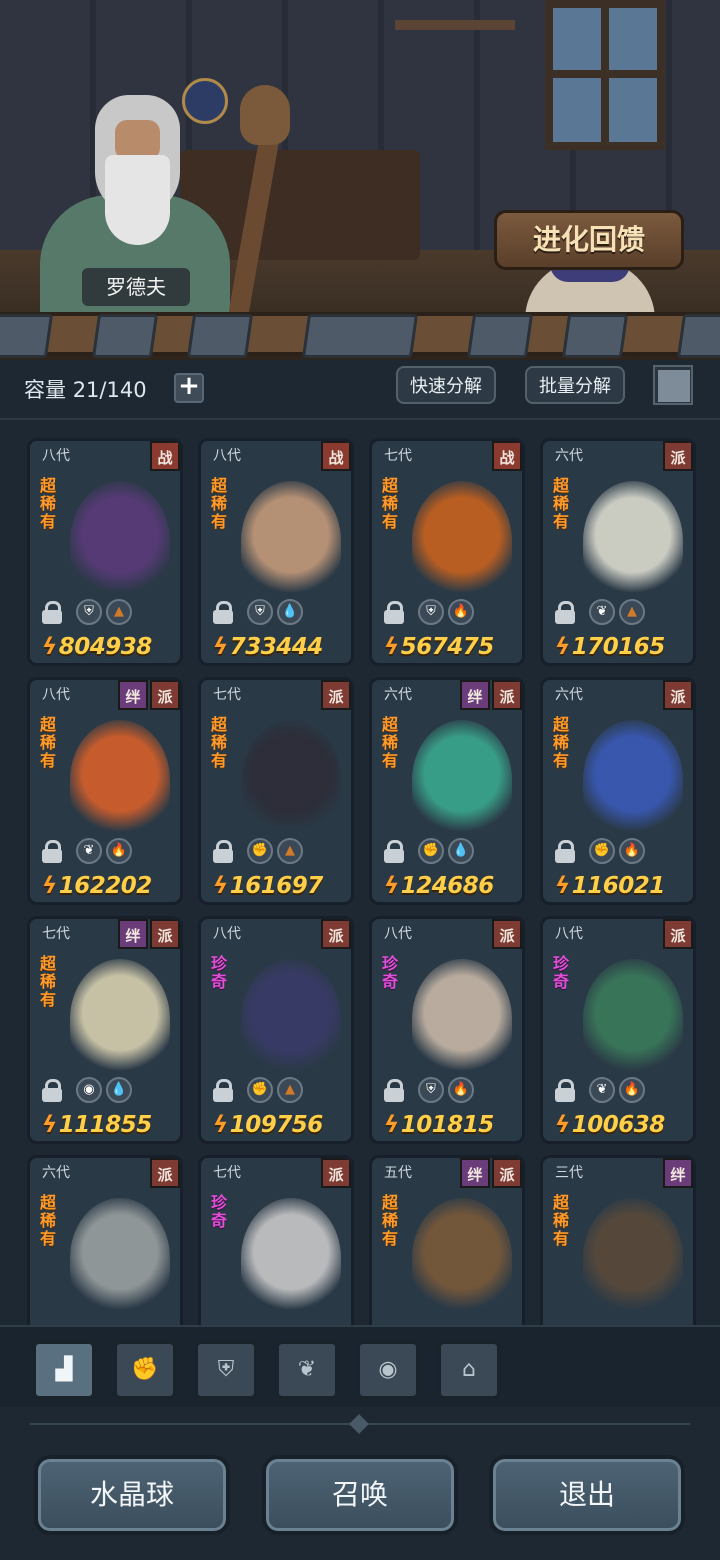 This screenshot has width=720, height=1560. What do you see at coordinates (119, 851) in the screenshot?
I see `fire-element-icon: 🔥` at bounding box center [119, 851].